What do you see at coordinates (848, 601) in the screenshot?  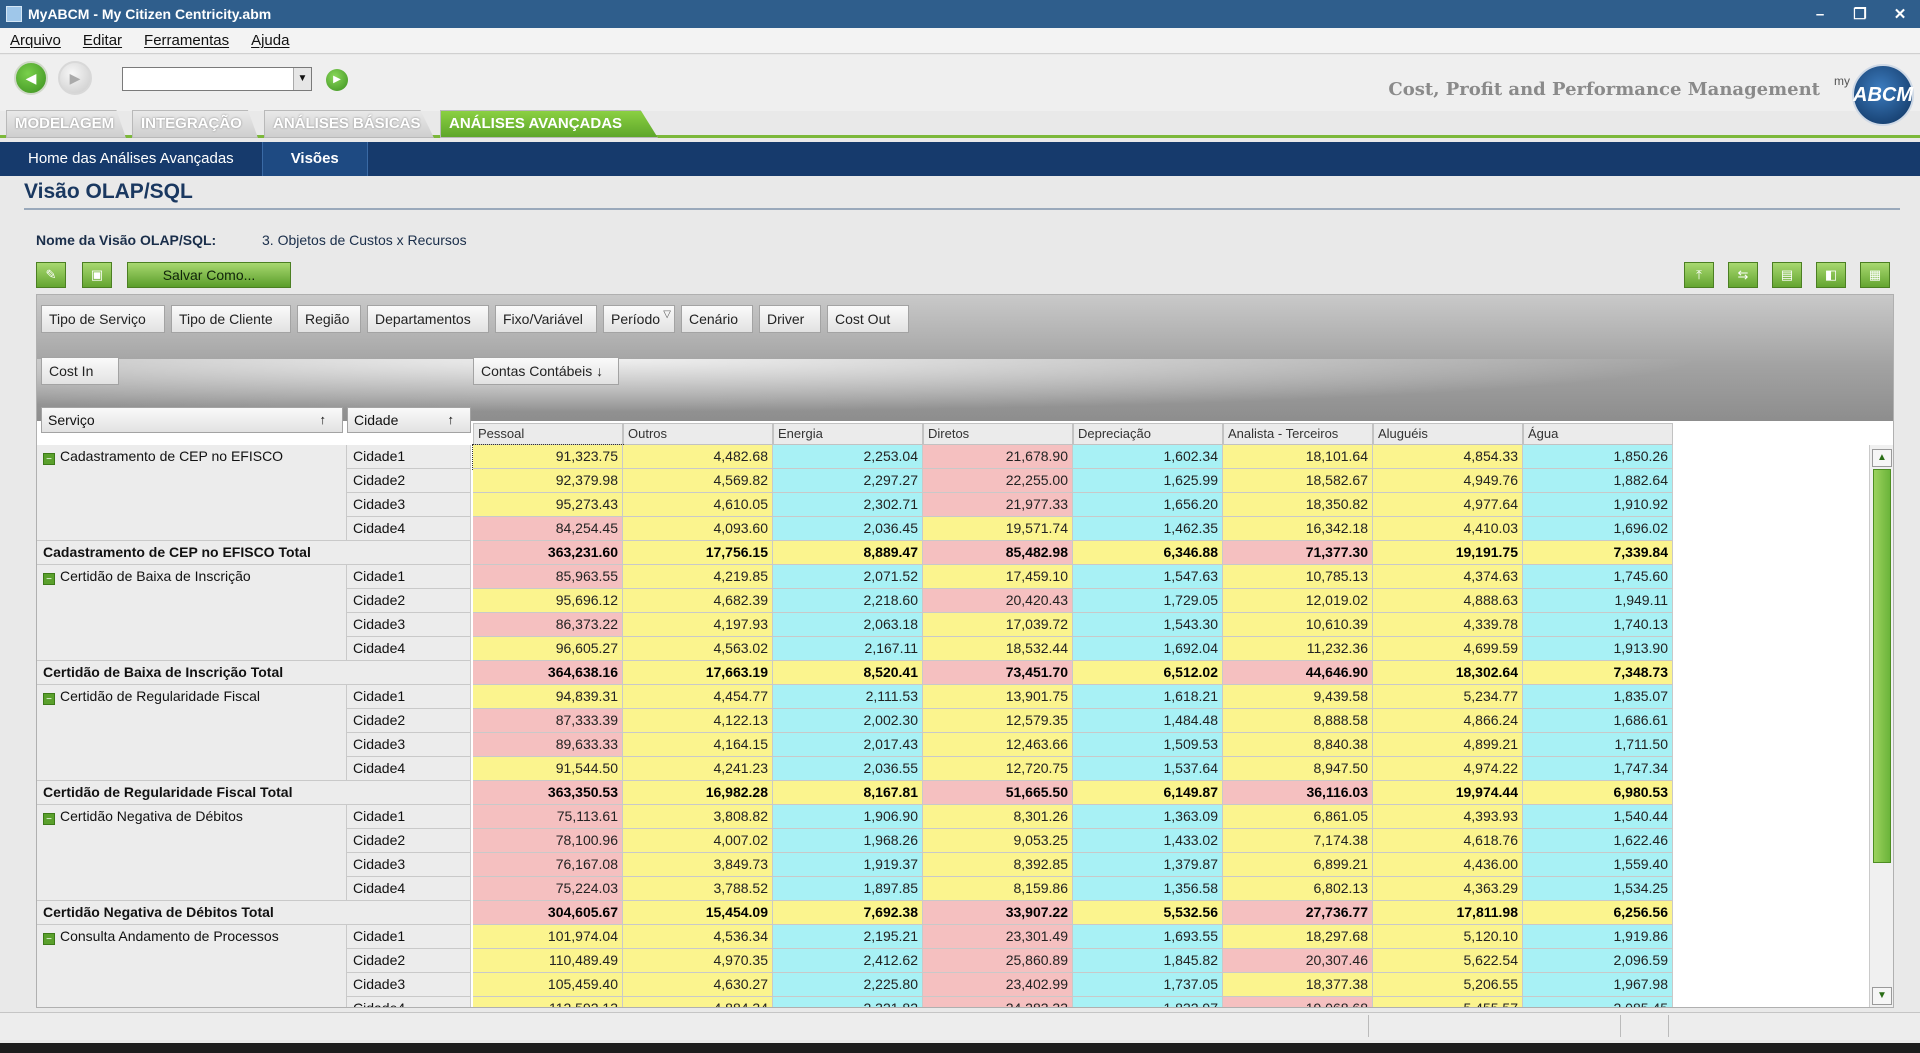 I see `data-cell: 2,218.60` at bounding box center [848, 601].